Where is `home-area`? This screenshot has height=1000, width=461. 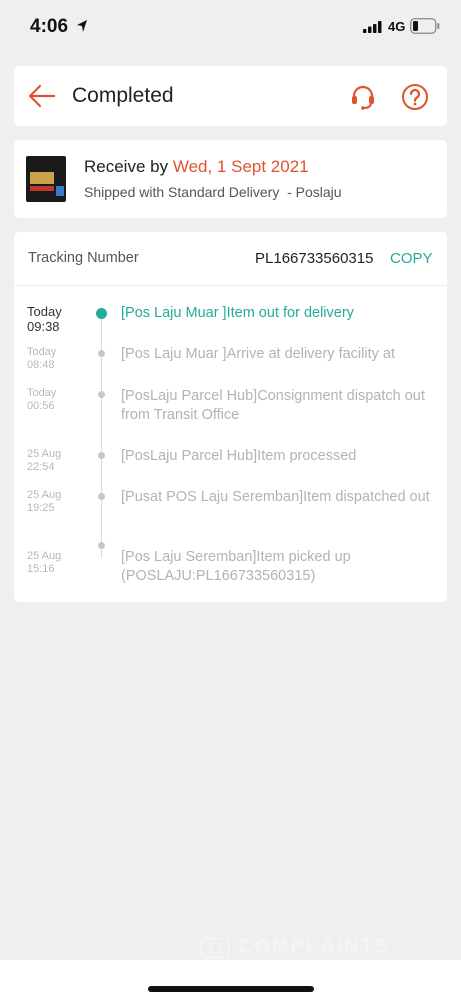
home-area is located at coordinates (230, 980).